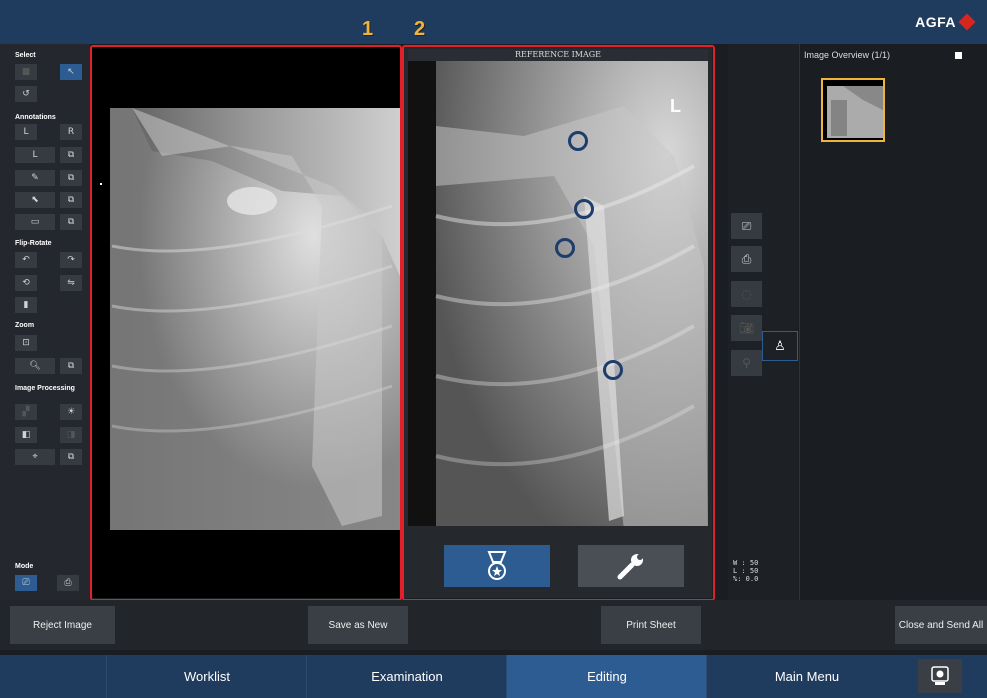  What do you see at coordinates (420, 29) in the screenshot?
I see `callout-2: 2` at bounding box center [420, 29].